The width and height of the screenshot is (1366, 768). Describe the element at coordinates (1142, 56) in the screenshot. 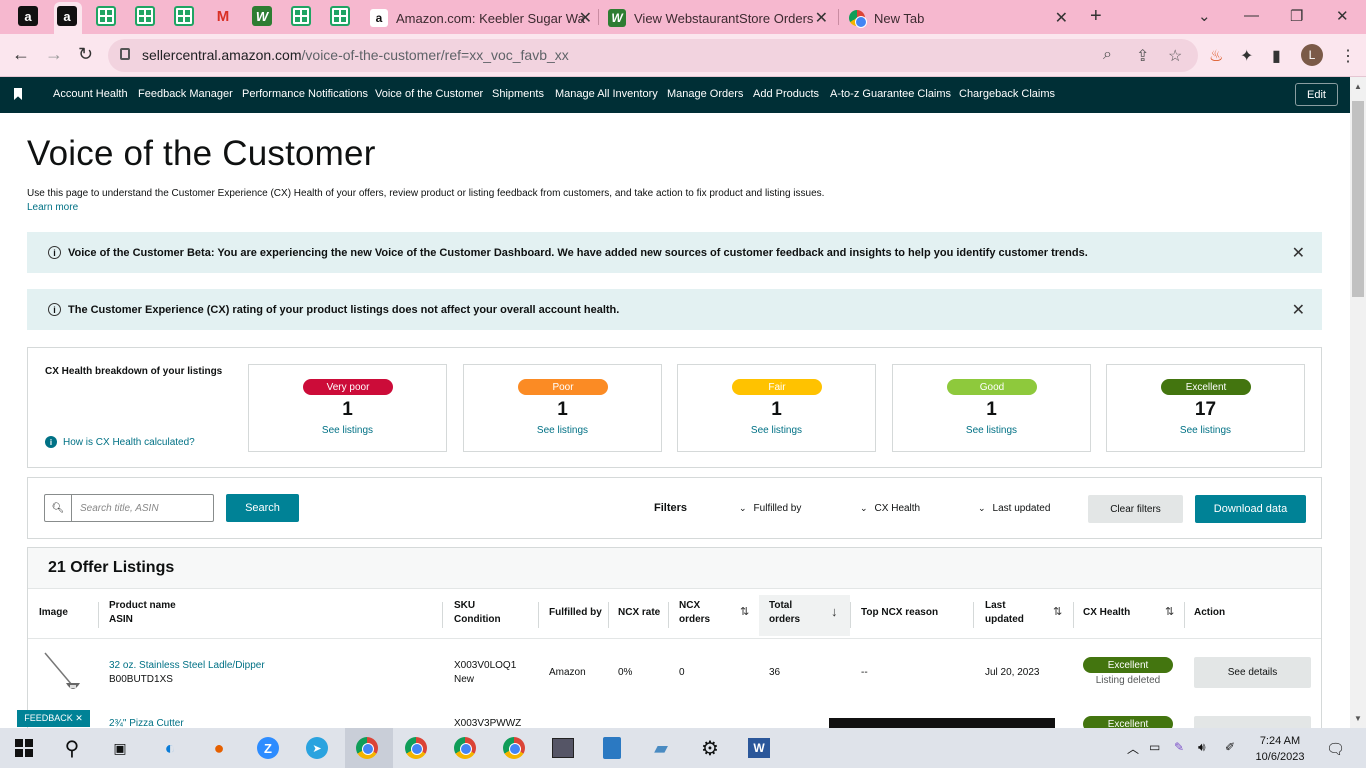

I see `share-icon: ⇪` at that location.